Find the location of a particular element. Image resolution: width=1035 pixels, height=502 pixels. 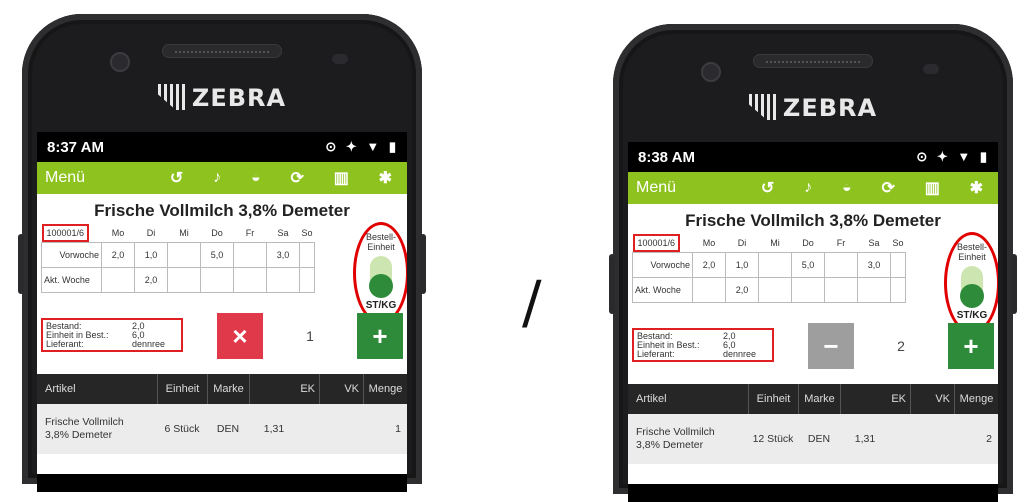

cancel-button: × is located at coordinates (240, 336).